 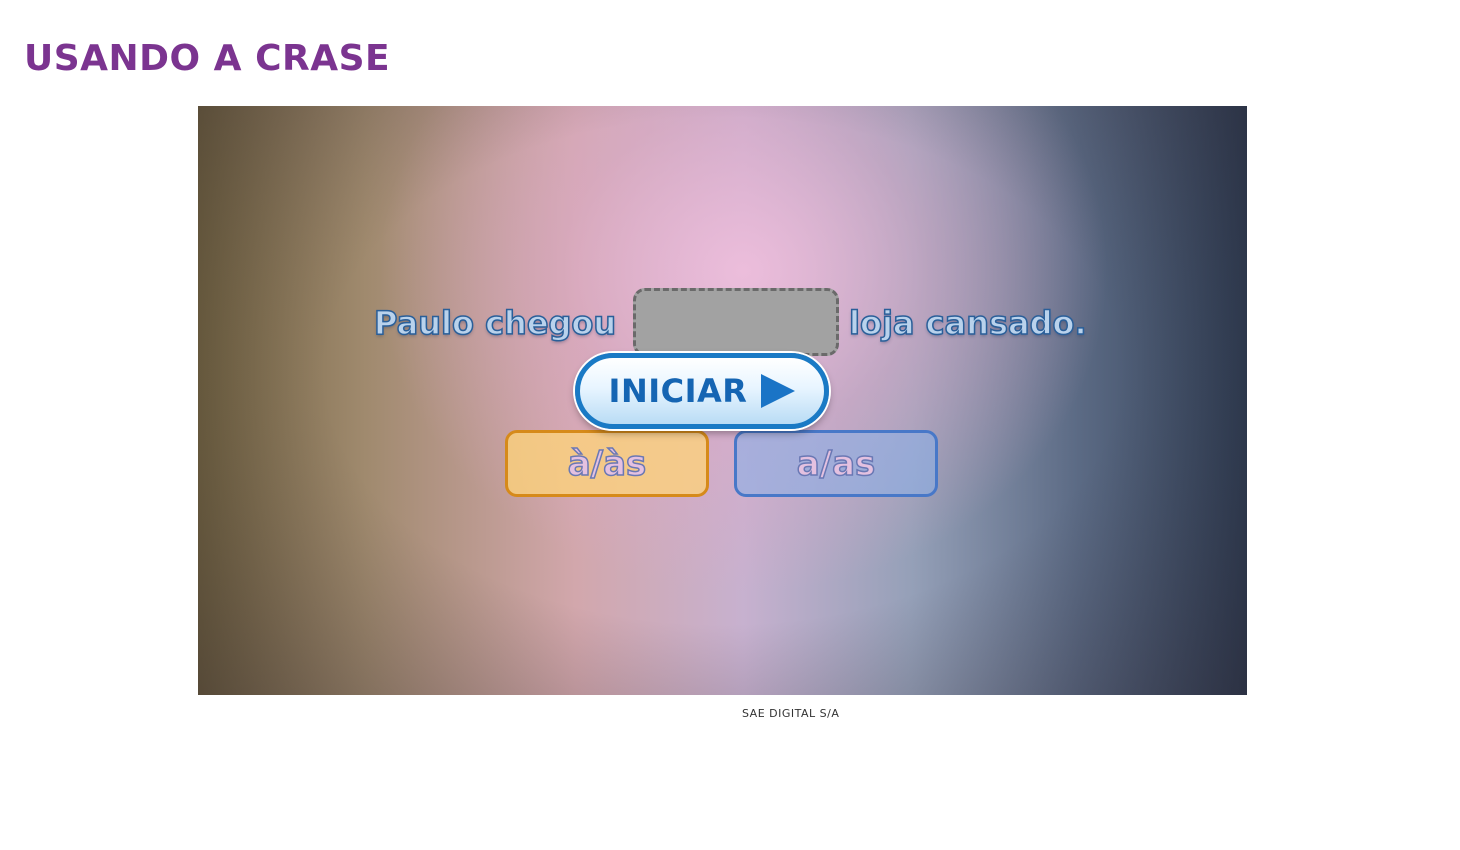 I want to click on option-card-sem-crase: a/as, so click(x=836, y=463).